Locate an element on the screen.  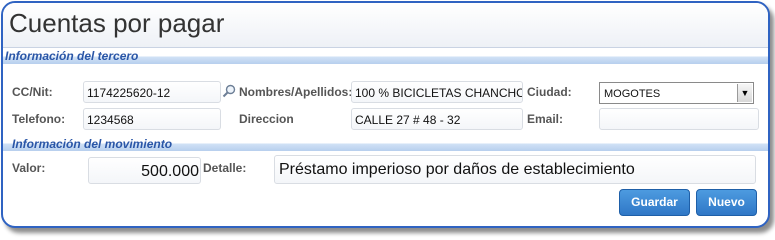
telefono-label: Telefono: is located at coordinates (39, 119).